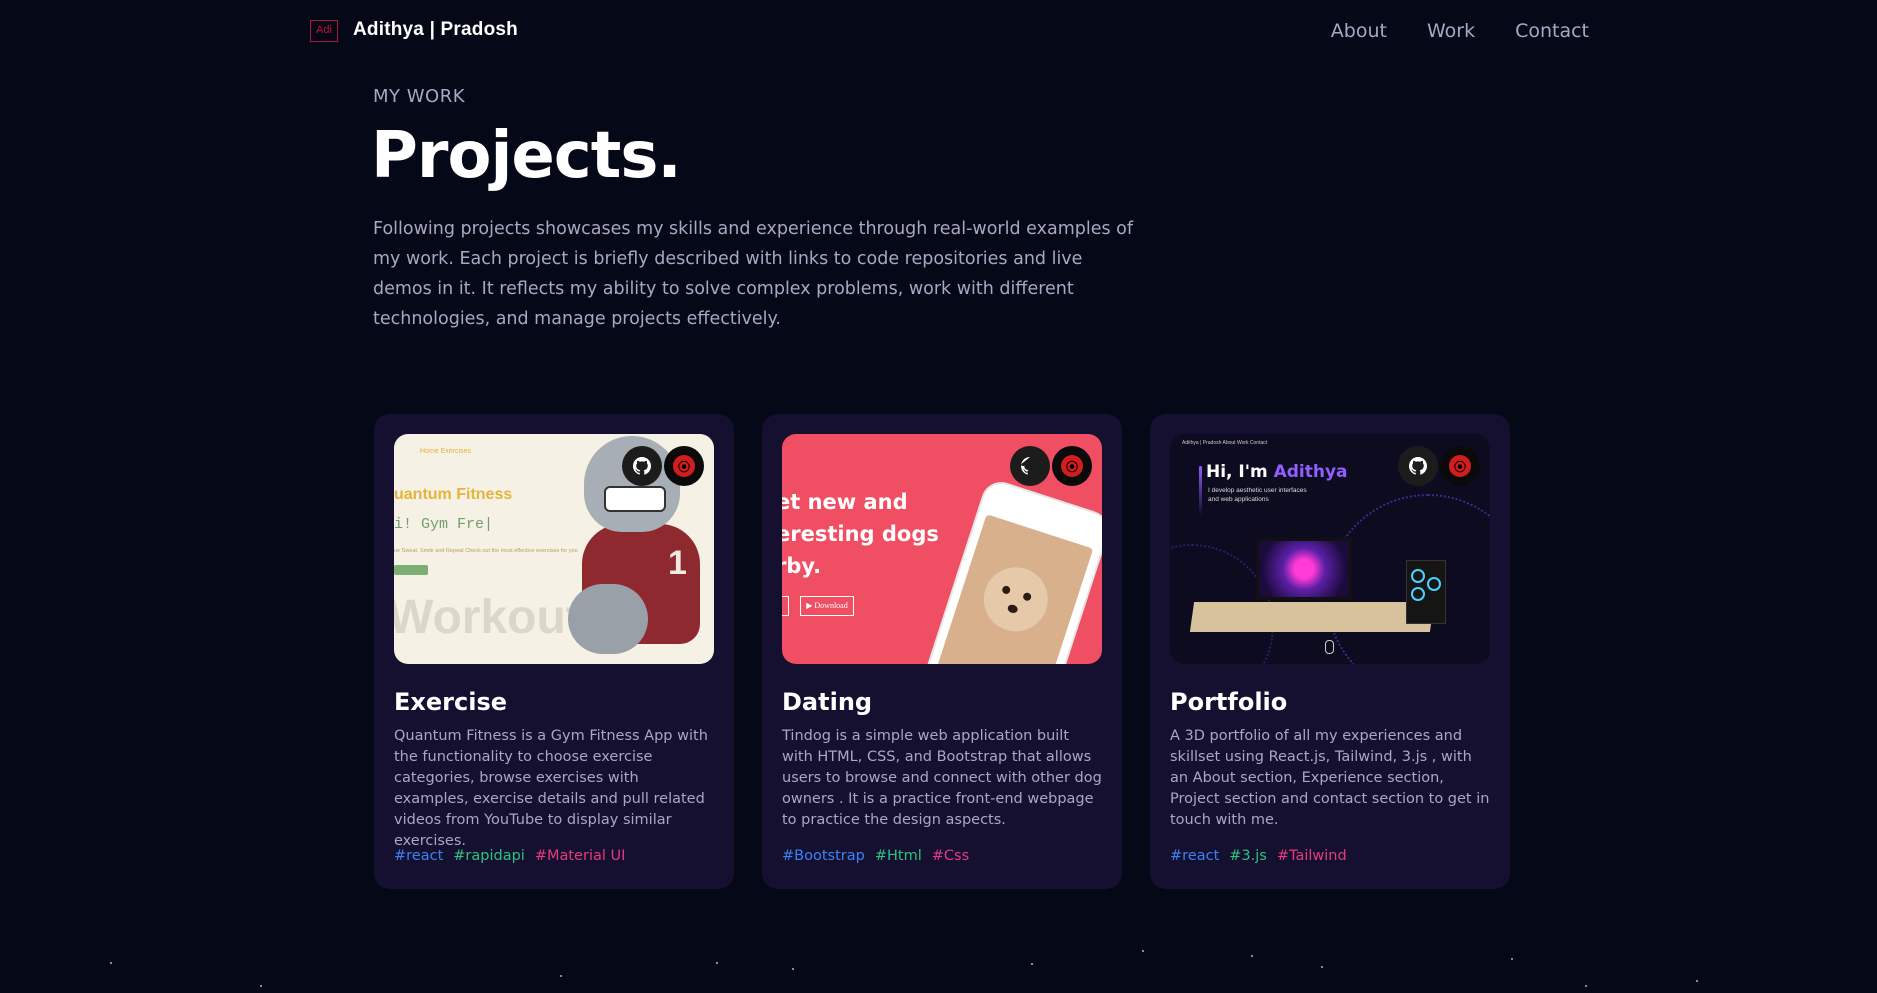 The image size is (1877, 993). I want to click on pc-tower, so click(1426, 592).